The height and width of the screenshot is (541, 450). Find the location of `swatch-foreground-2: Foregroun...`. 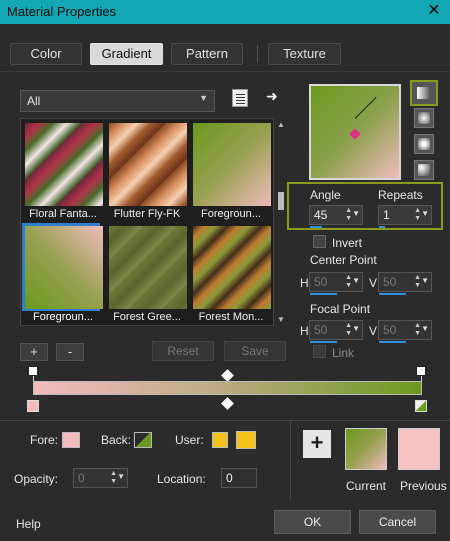

swatch-foreground-2: Foregroun... is located at coordinates (62, 273).